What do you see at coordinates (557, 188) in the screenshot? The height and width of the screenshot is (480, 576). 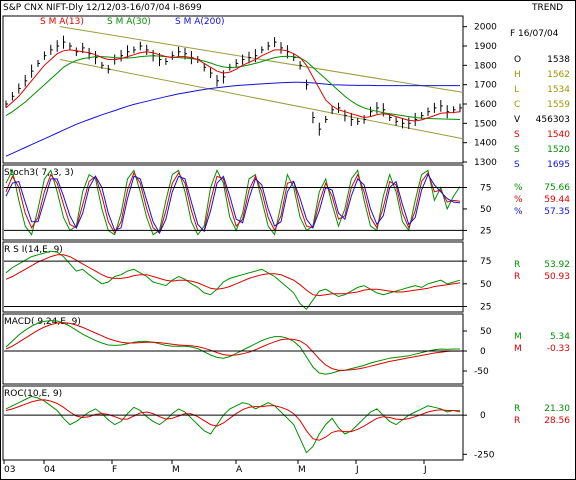 I see `stoch-value: 75.66` at bounding box center [557, 188].